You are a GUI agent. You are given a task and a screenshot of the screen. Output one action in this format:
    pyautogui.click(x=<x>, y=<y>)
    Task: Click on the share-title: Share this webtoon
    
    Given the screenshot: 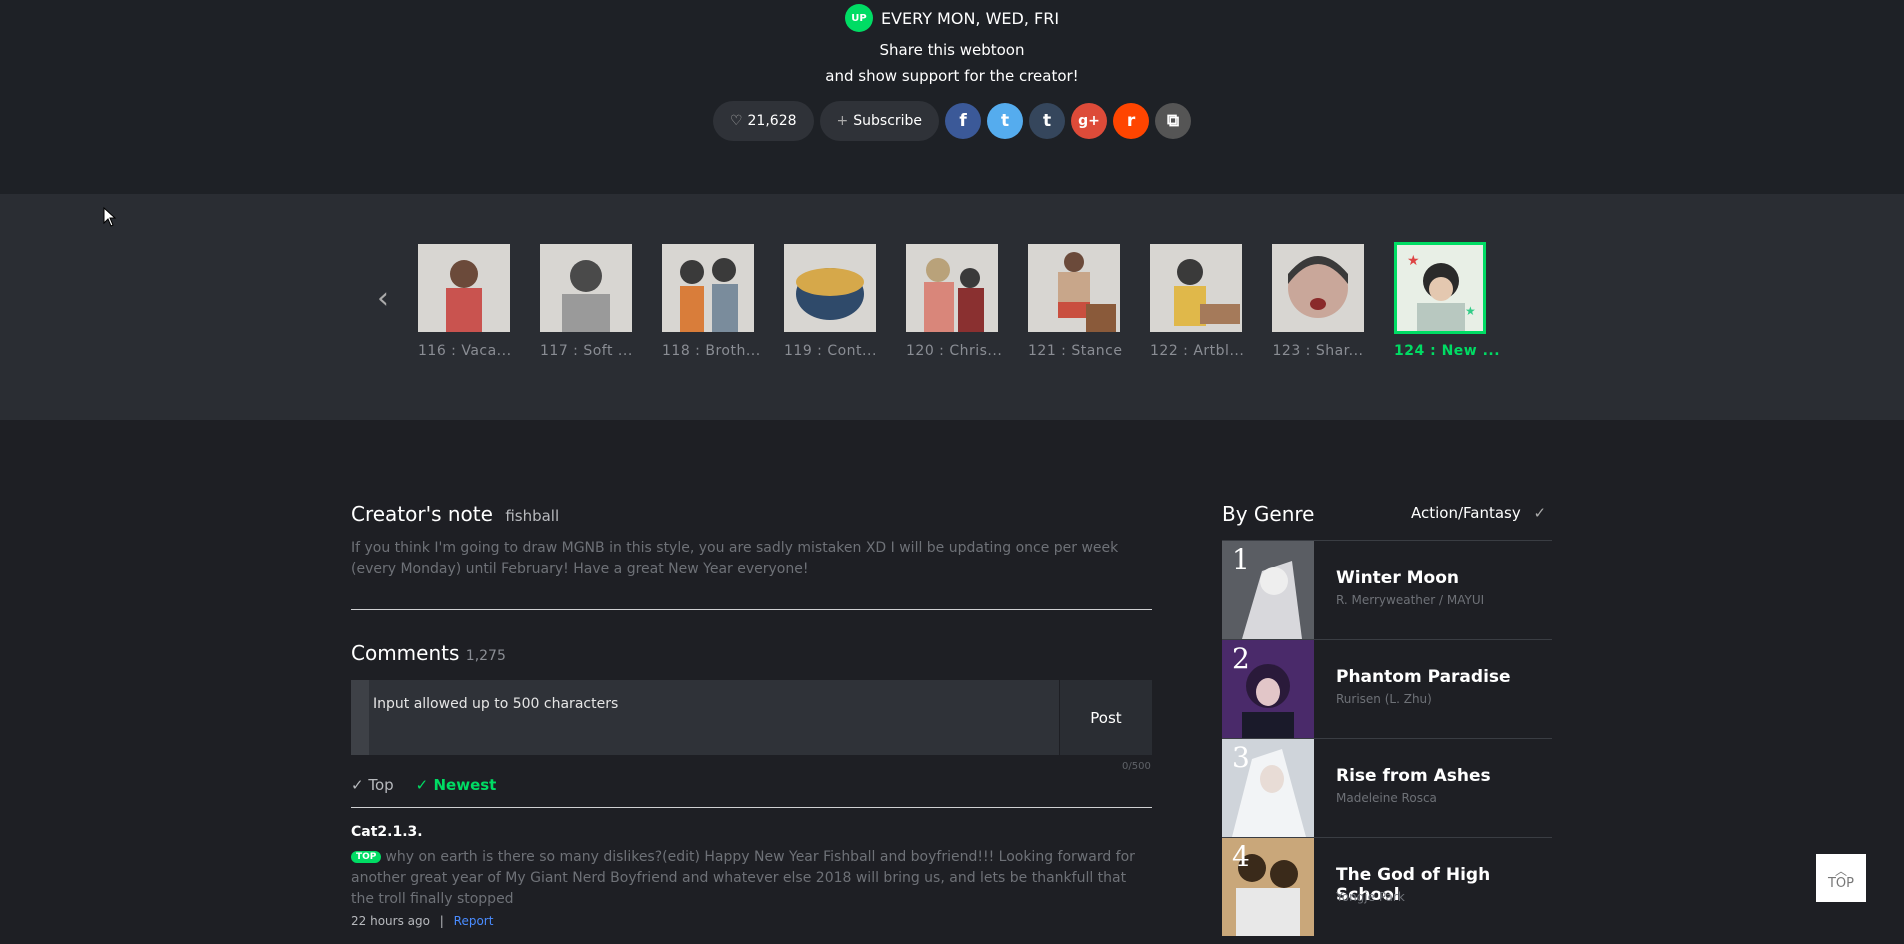 What is the action you would take?
    pyautogui.click(x=952, y=50)
    